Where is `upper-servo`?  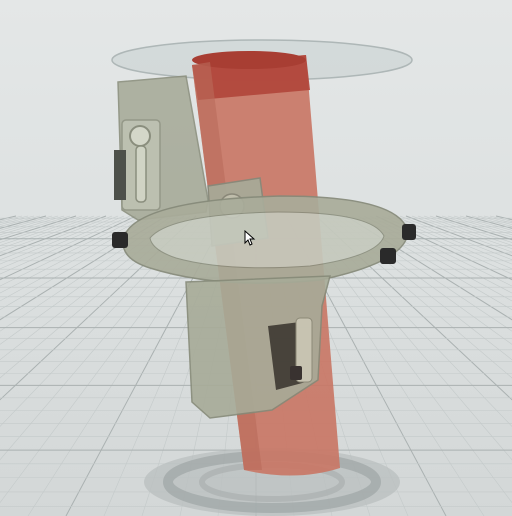
upper-servo is located at coordinates (161, 148).